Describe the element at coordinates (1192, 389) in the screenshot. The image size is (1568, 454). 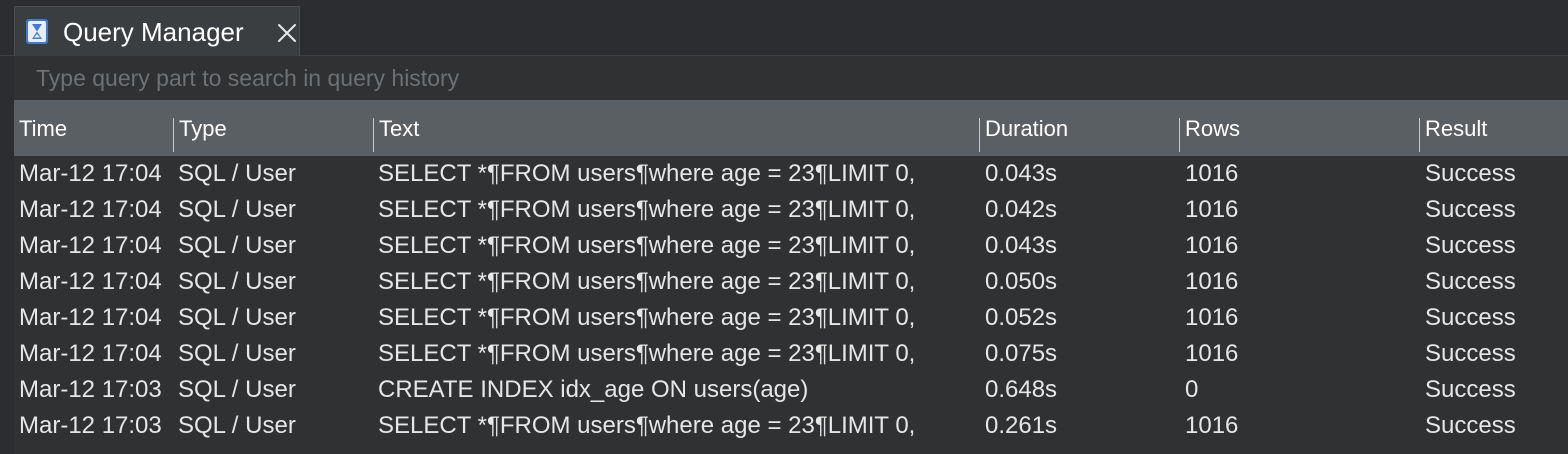
I see `cell-rows: 0` at that location.